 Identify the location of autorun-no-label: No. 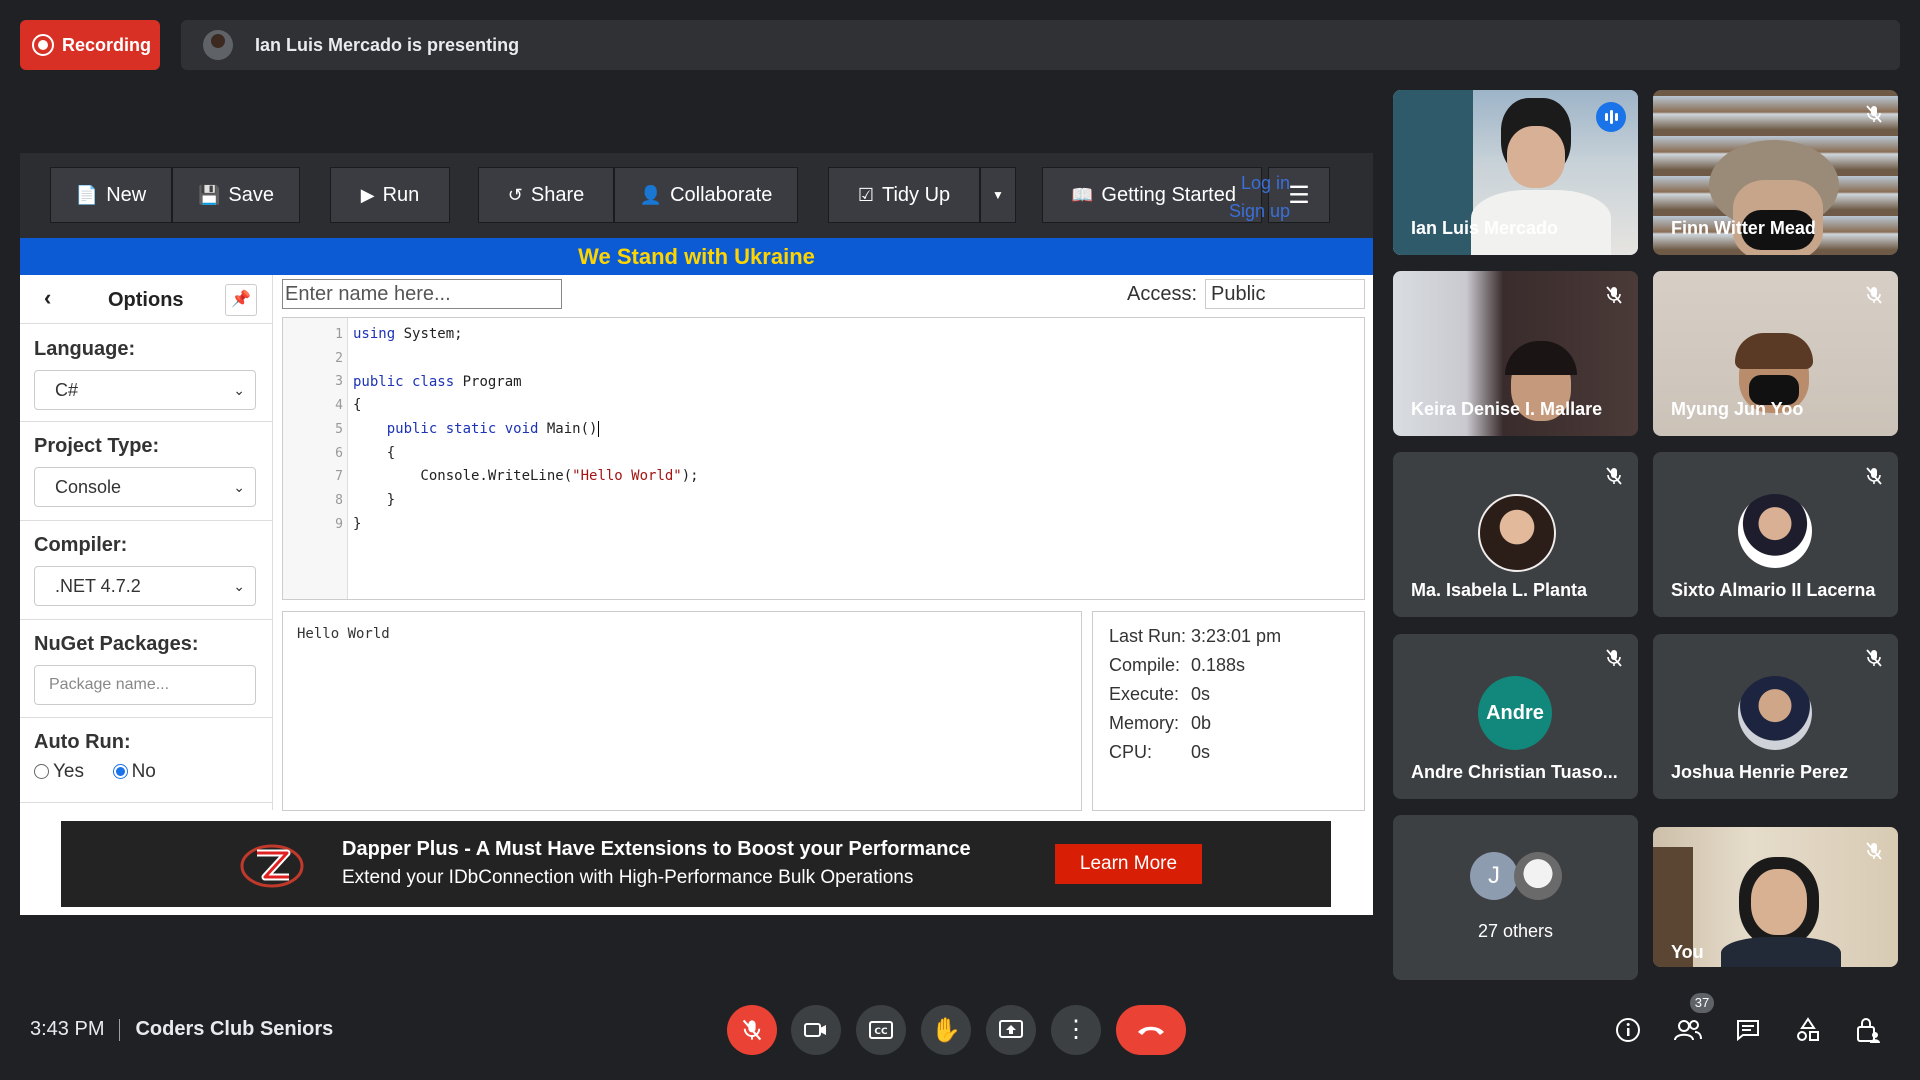
(143, 771).